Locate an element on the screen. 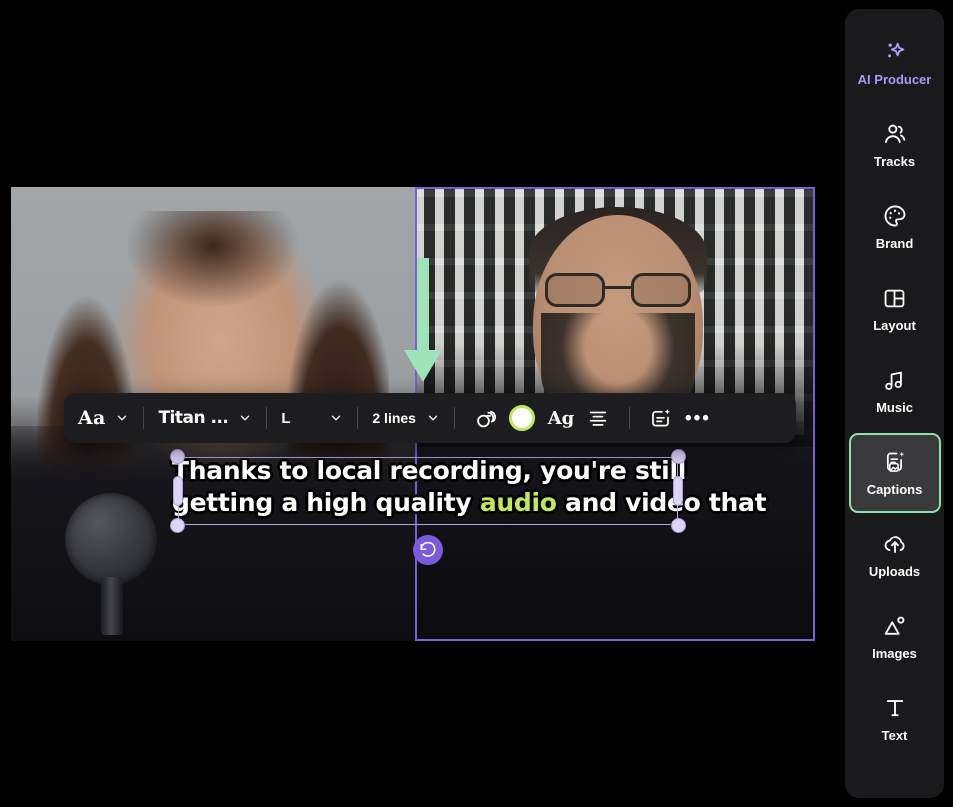 The image size is (953, 807). font-size-label: L is located at coordinates (286, 418).